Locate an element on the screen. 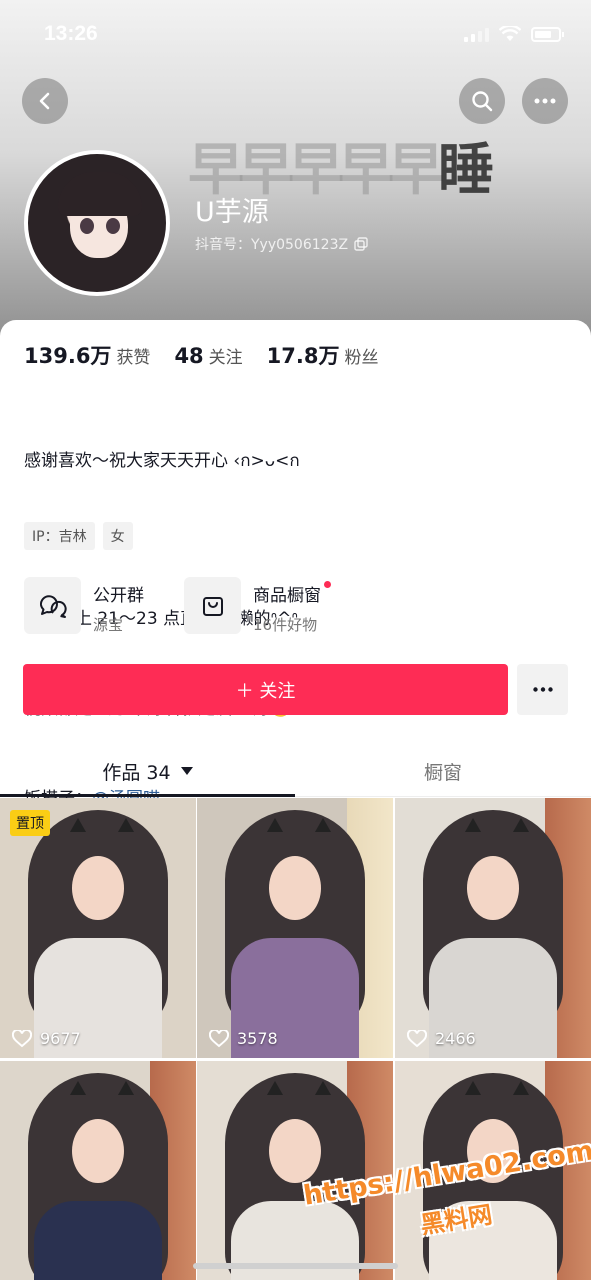  more-options-button is located at coordinates (545, 101).